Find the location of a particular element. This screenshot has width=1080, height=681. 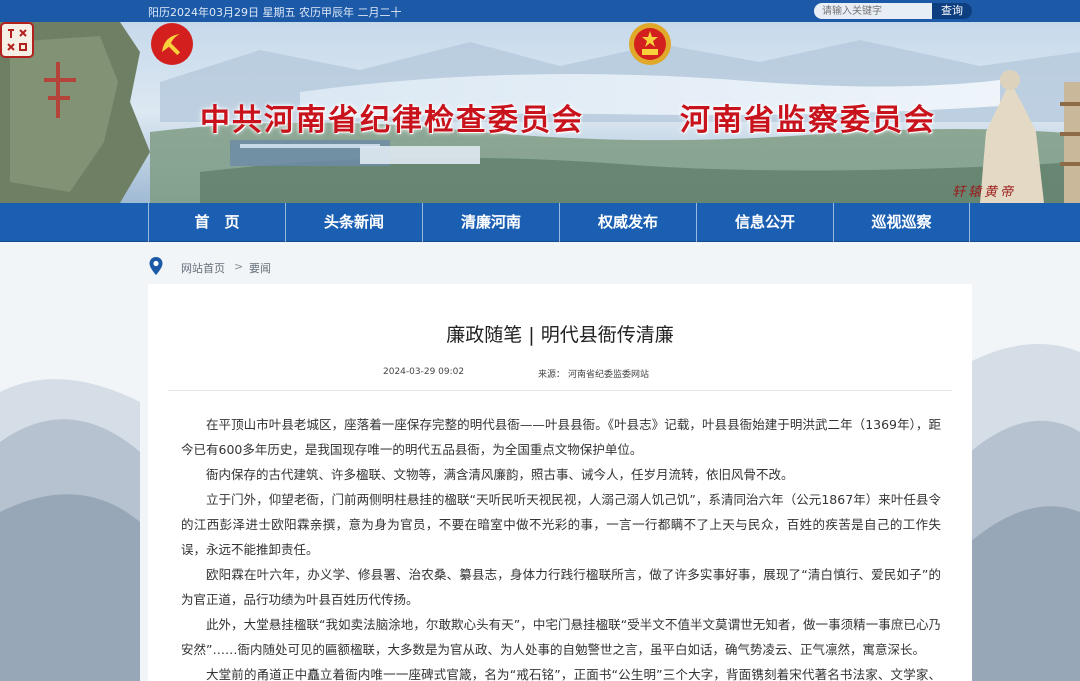

site-title-party: 中共河南省纪律检查委员会 is located at coordinates (392, 120).